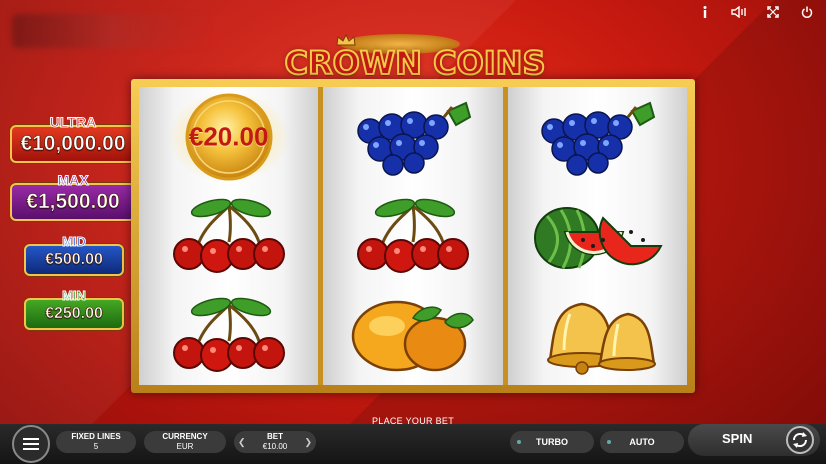 This screenshot has width=826, height=464. What do you see at coordinates (800, 440) in the screenshot?
I see `spin-icon` at bounding box center [800, 440].